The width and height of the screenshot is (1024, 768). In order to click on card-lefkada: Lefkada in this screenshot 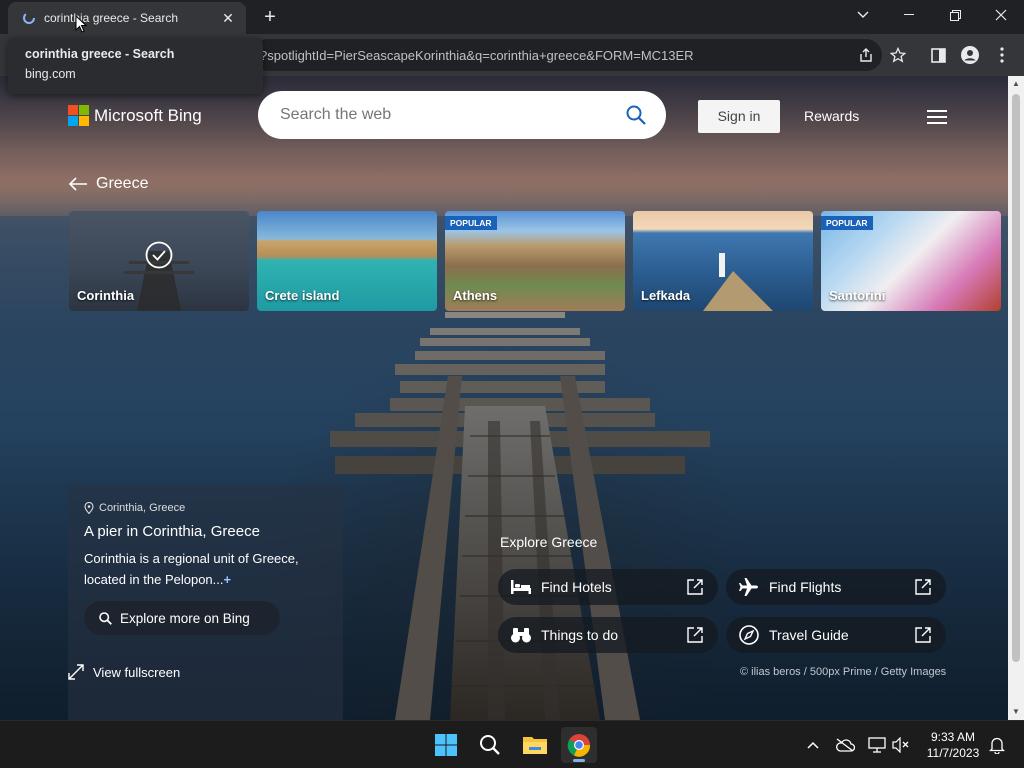, I will do `click(723, 261)`.